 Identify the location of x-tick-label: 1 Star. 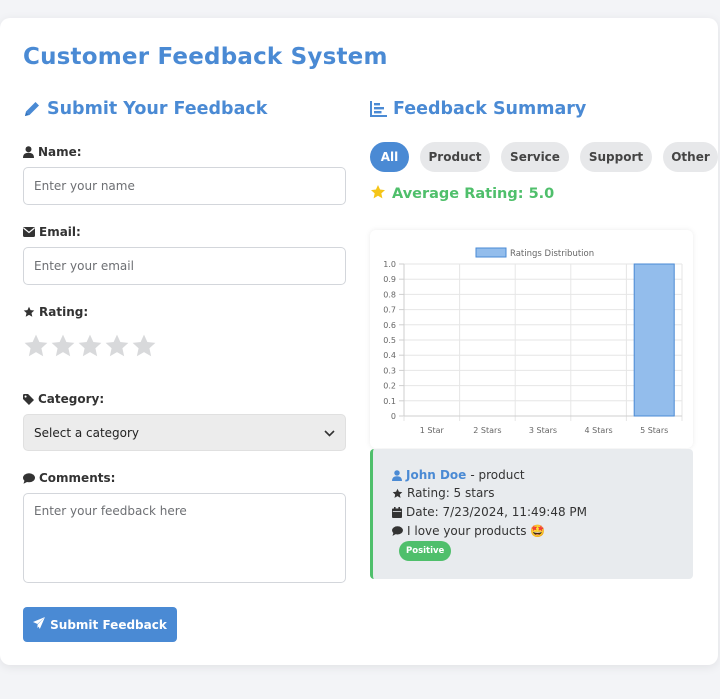
(432, 430).